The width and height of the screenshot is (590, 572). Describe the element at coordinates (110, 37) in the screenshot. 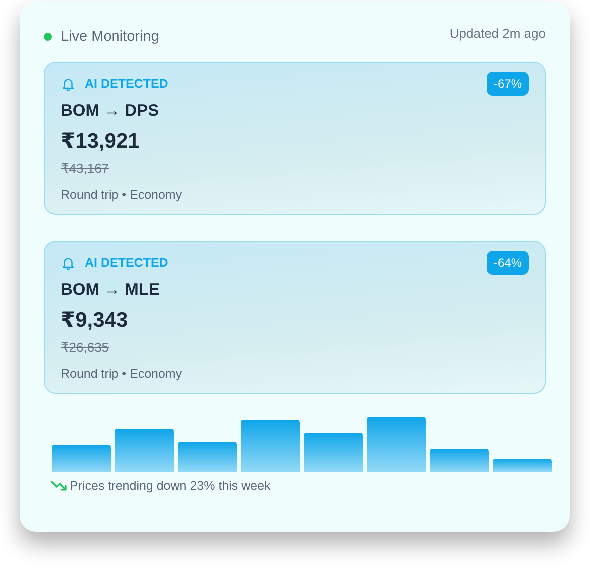

I see `panel-title: Live Monitoring` at that location.